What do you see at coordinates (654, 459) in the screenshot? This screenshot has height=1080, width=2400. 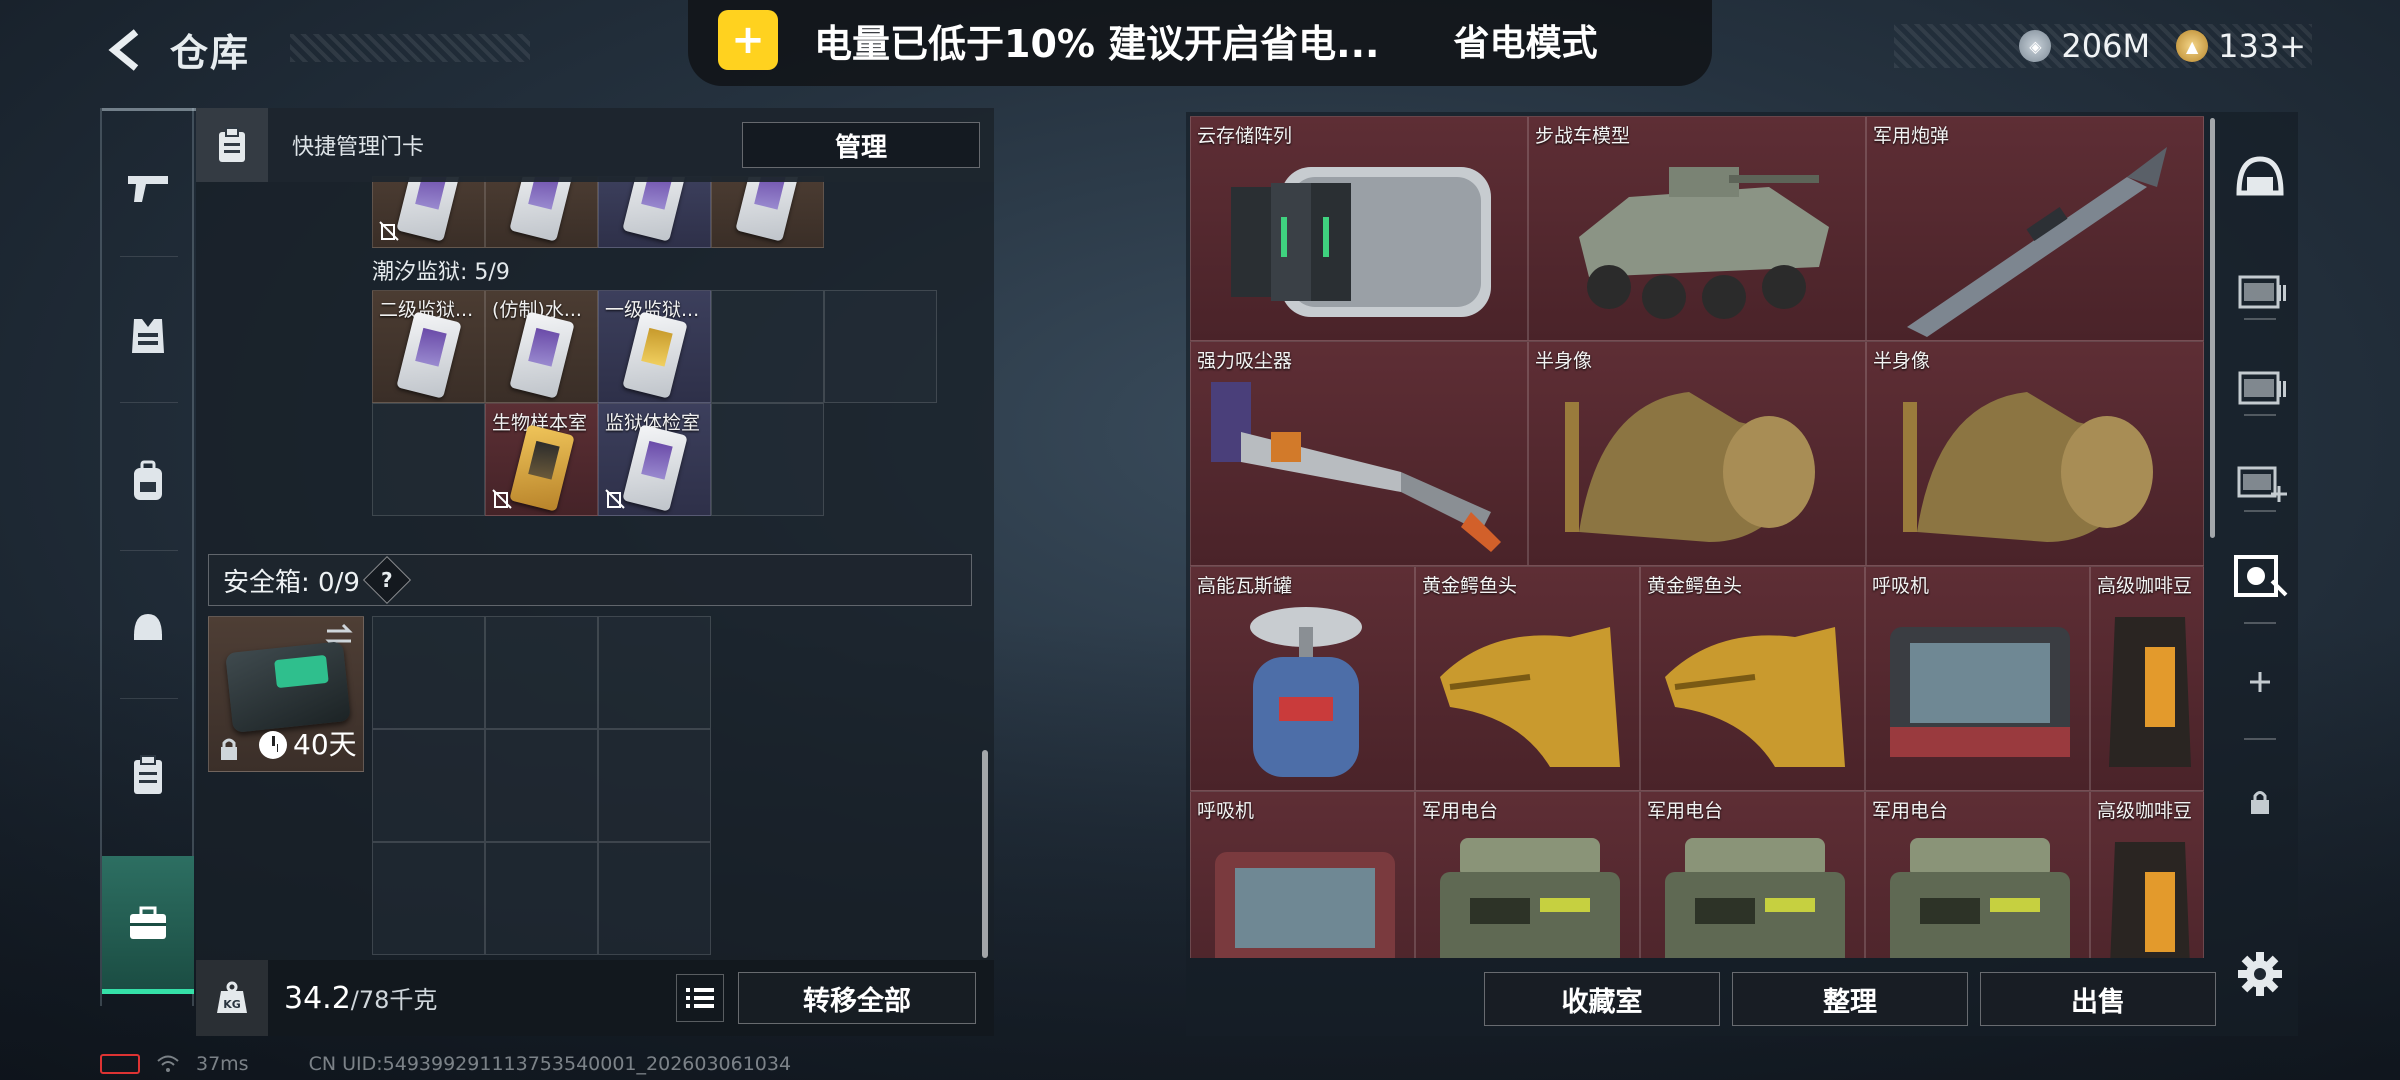 I see `keycard-cell: 监狱体检室` at bounding box center [654, 459].